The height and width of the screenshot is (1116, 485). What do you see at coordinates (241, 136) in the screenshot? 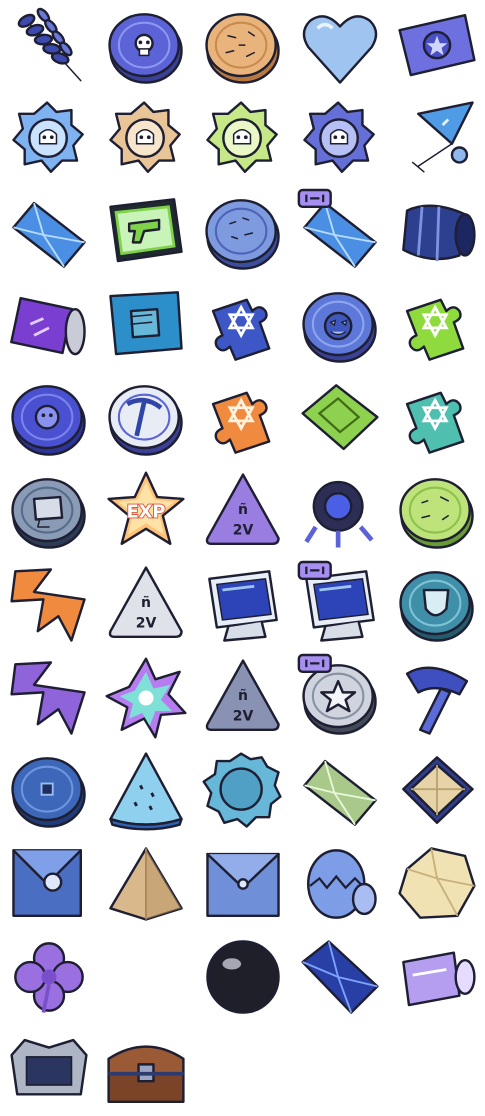
I see `lime-gear-emblem-icon` at bounding box center [241, 136].